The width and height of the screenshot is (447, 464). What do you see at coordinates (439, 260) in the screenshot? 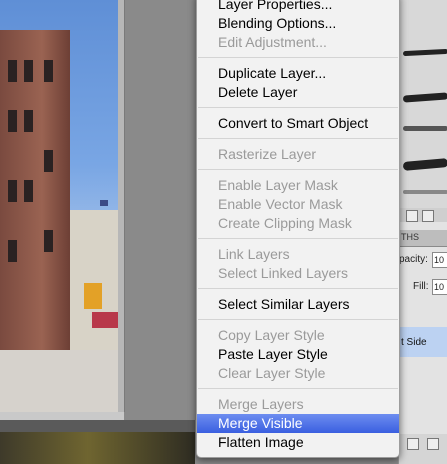
I see `opacity-field: 10` at bounding box center [439, 260].